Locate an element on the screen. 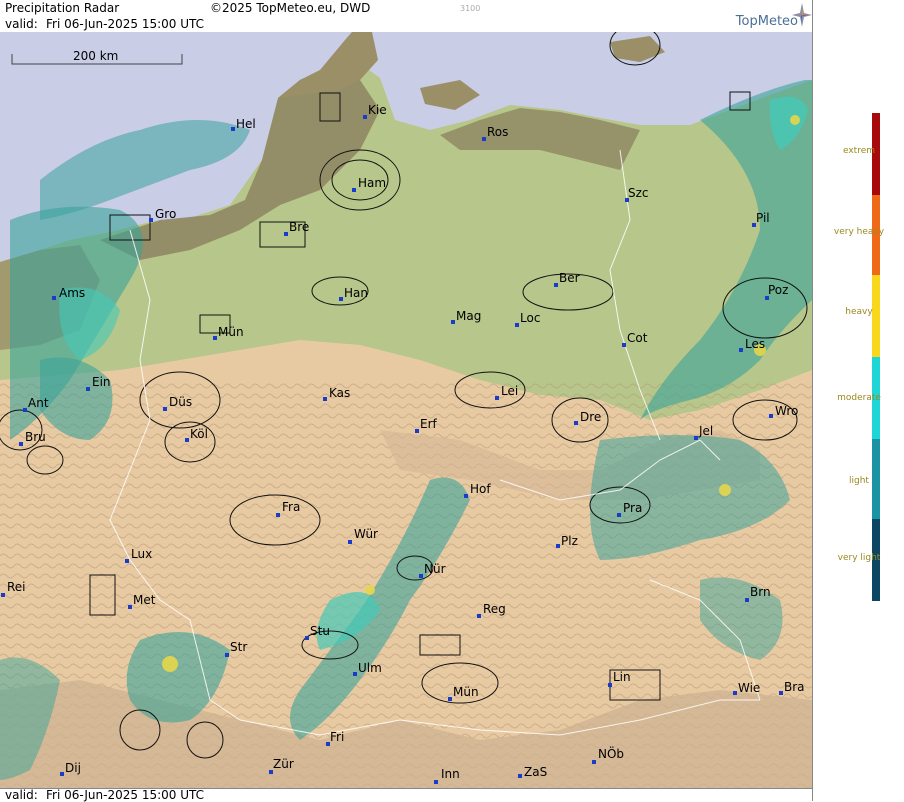  city-label: Hel is located at coordinates (246, 124).